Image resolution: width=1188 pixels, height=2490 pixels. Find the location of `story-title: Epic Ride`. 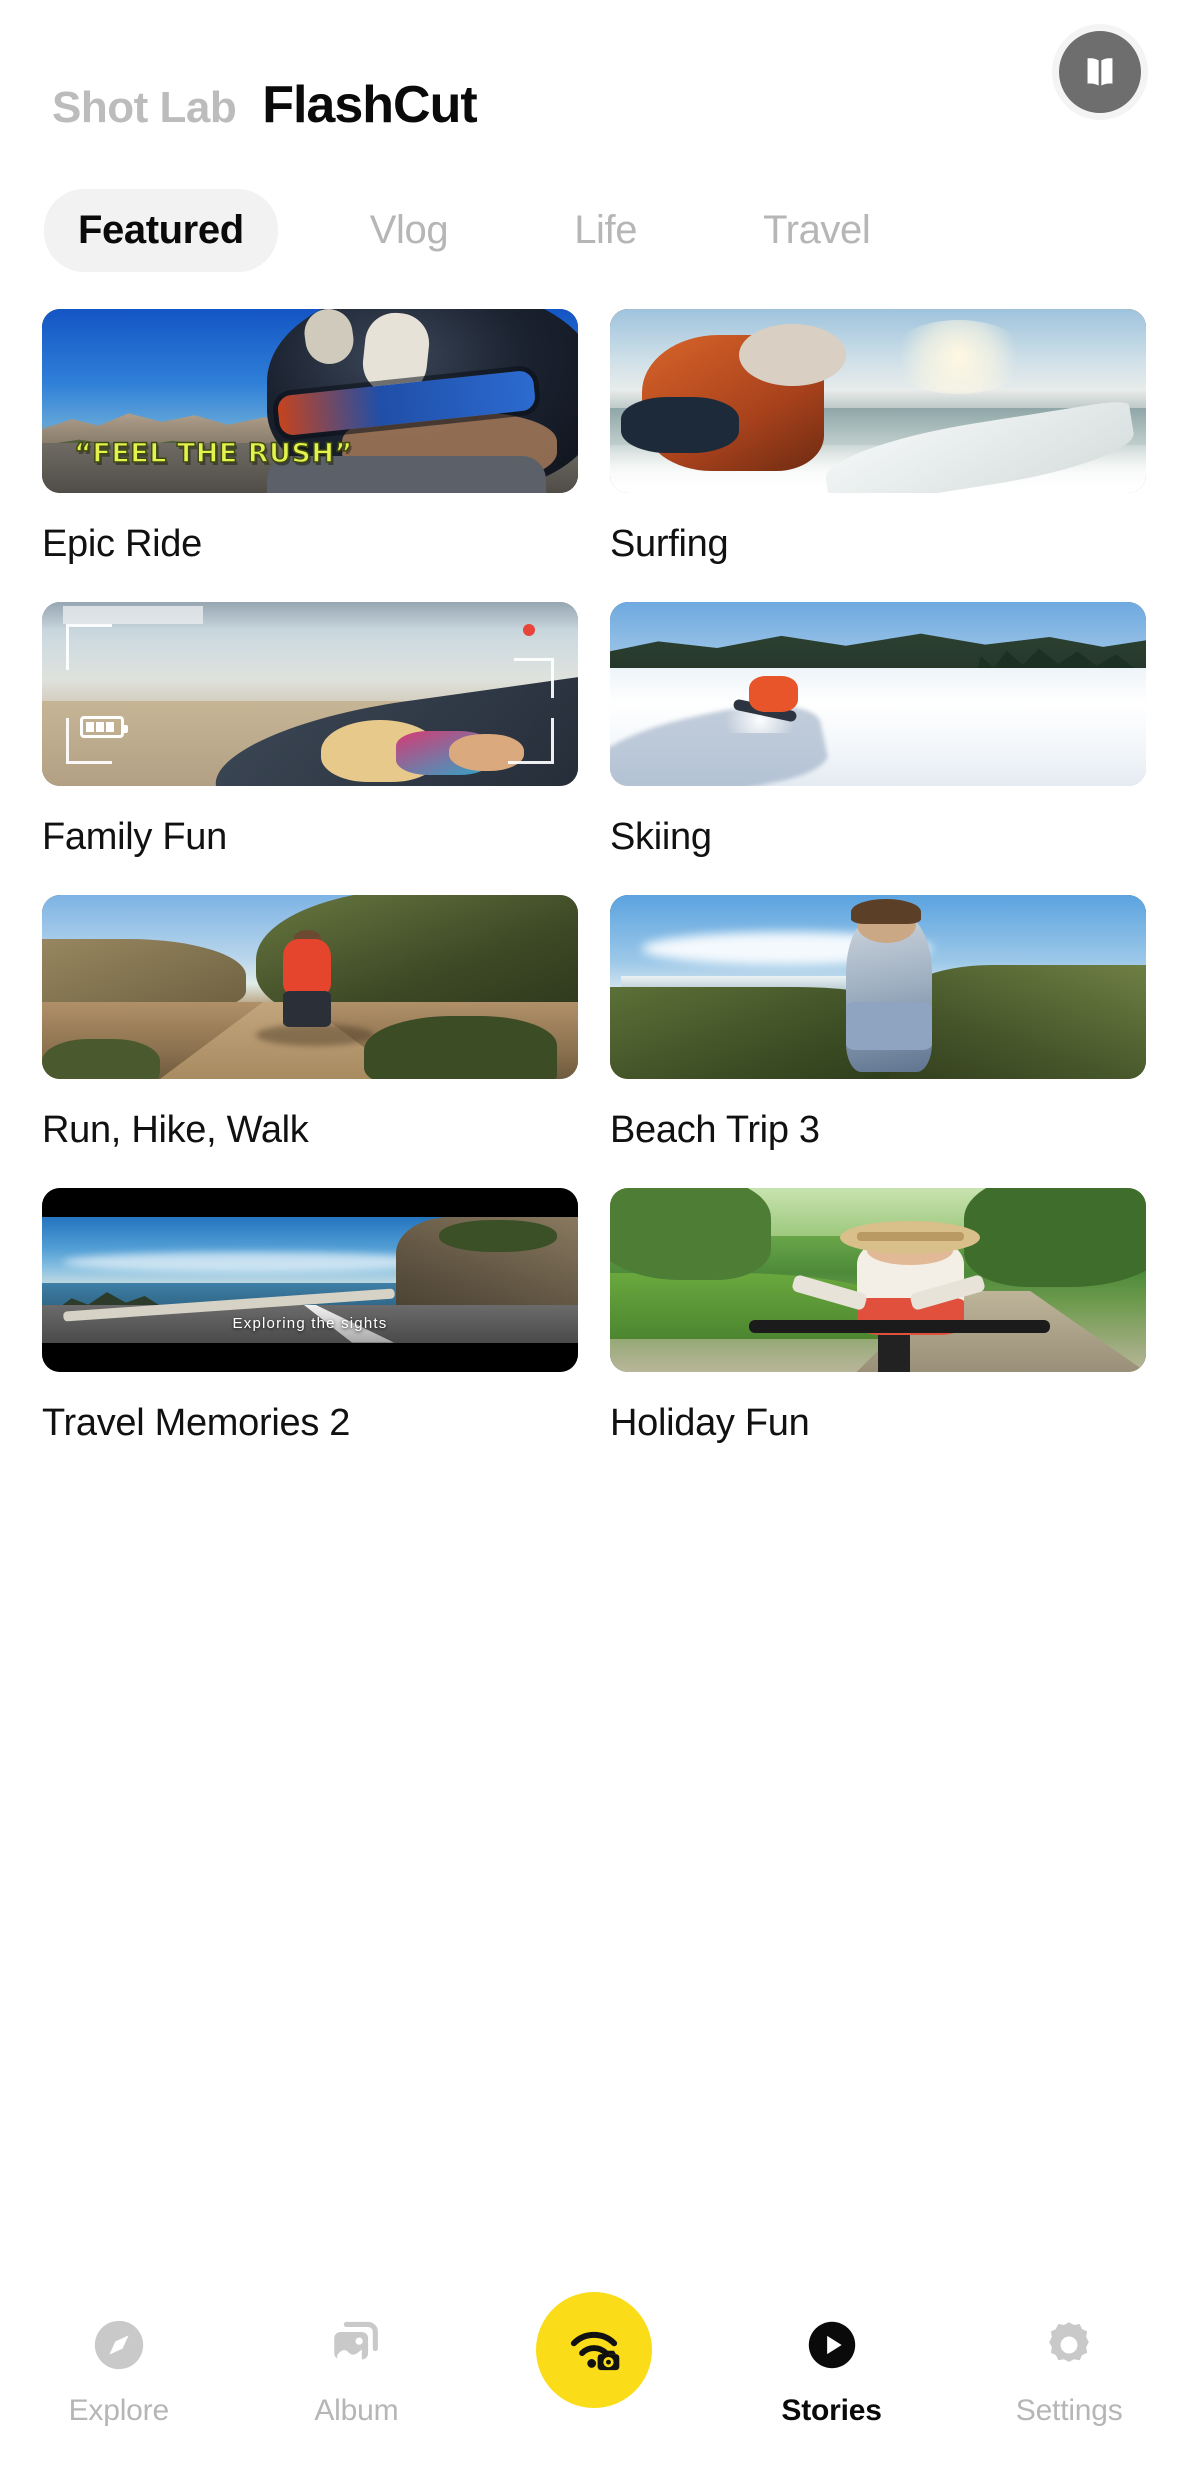

story-title: Epic Ride is located at coordinates (122, 544).